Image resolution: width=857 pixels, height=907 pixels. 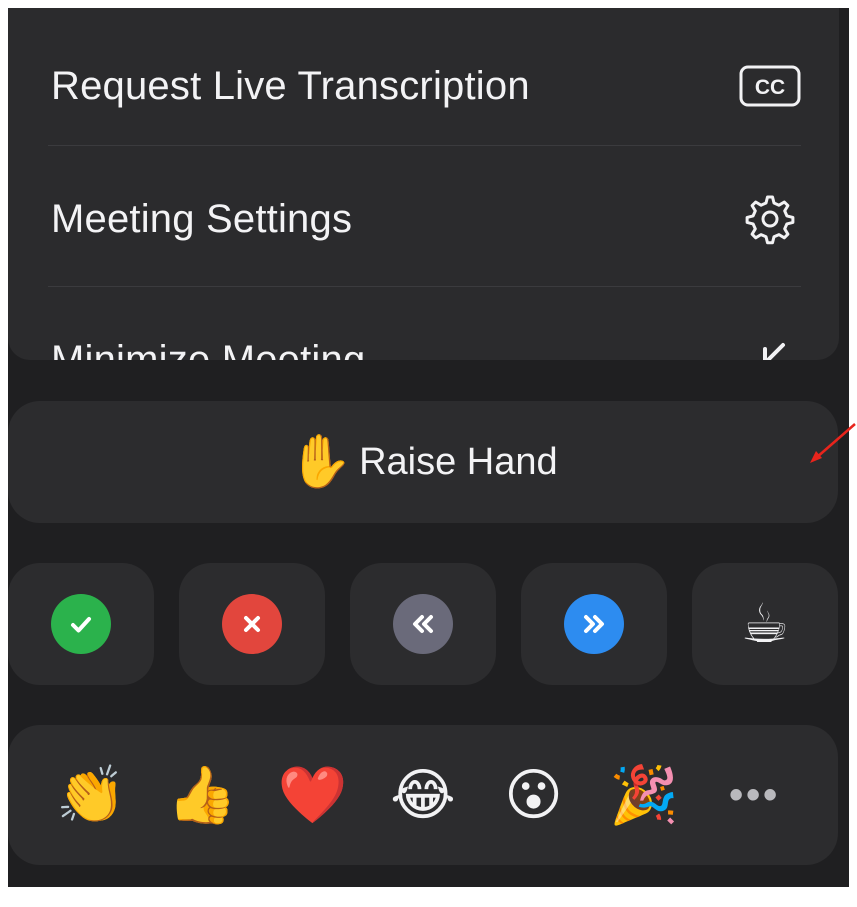 I want to click on reaction-thumbs-up-icon: 👍, so click(x=202, y=795).